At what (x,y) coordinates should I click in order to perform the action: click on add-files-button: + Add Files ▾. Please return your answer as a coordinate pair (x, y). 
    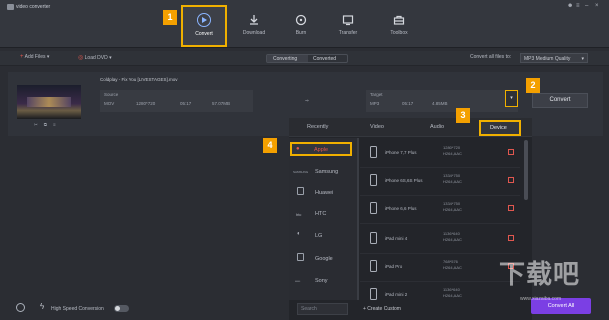
    Looking at the image, I should click on (34, 57).